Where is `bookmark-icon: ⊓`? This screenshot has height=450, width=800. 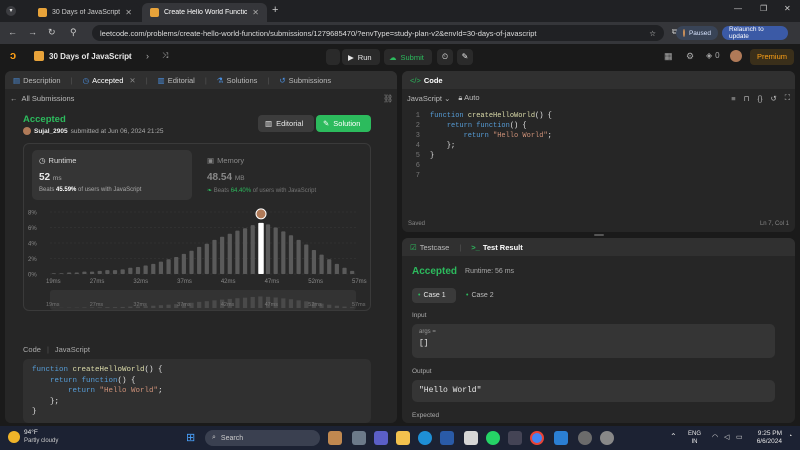 bookmark-icon: ⊓ is located at coordinates (747, 98).